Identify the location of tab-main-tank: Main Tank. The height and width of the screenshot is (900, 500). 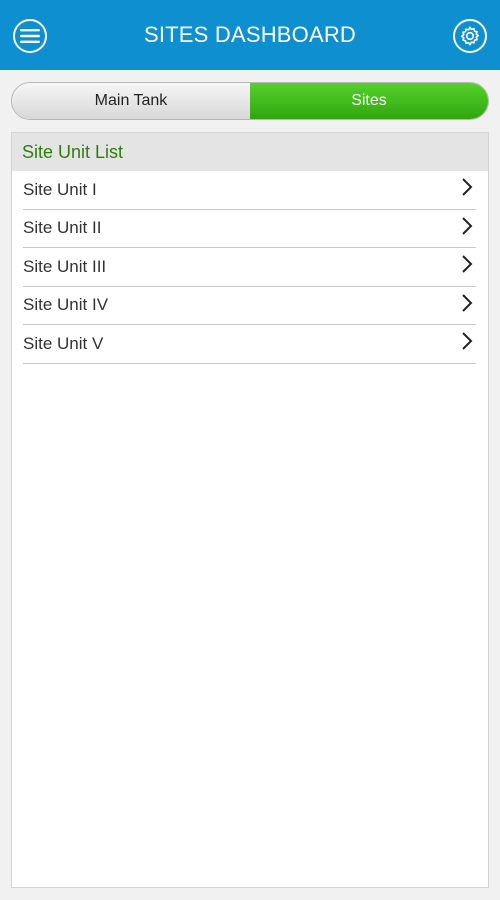
(131, 101).